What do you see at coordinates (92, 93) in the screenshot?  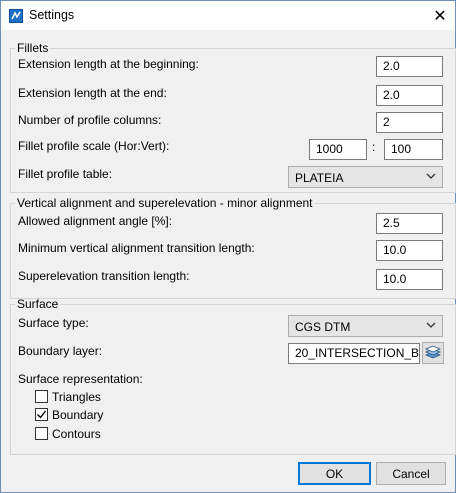 I see `extension-end-label: Extension length at the end:` at bounding box center [92, 93].